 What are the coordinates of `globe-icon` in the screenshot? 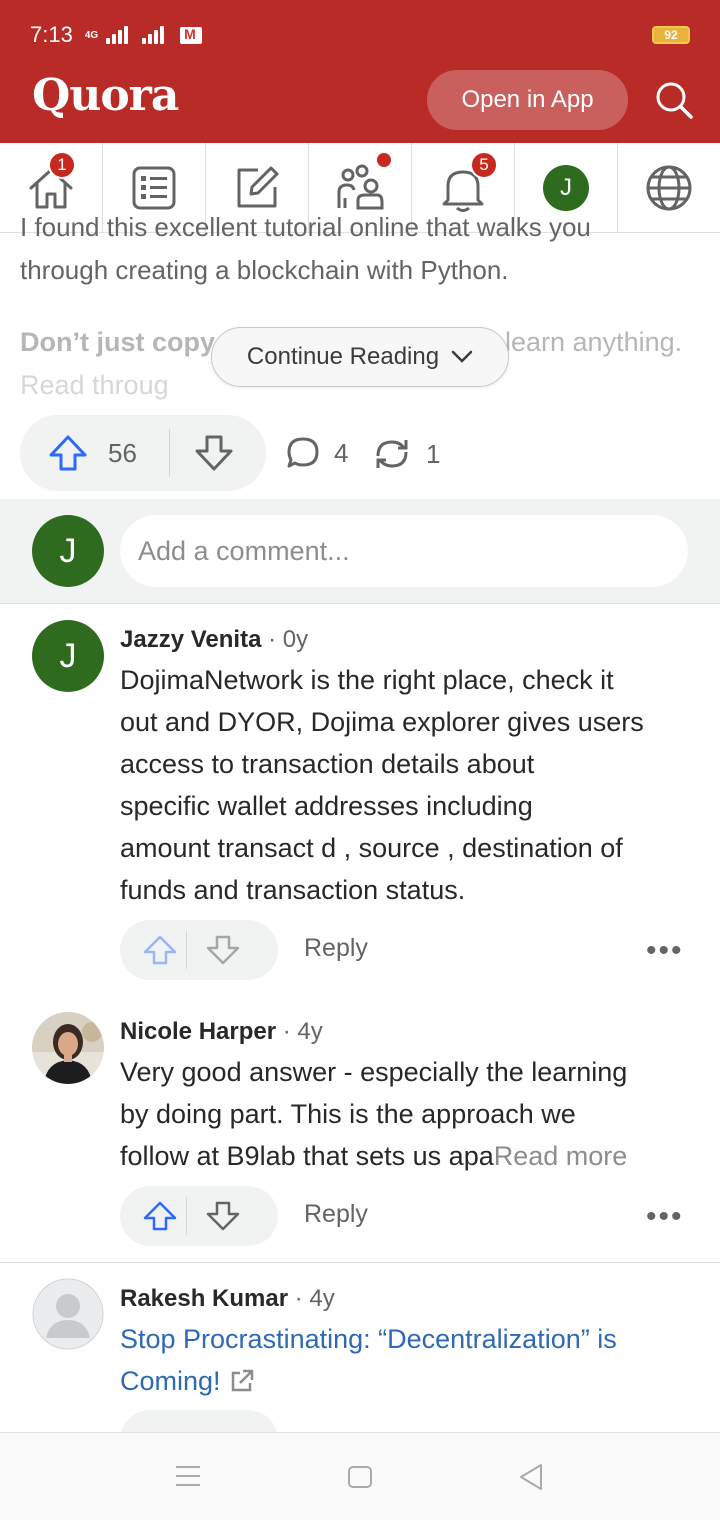 It's located at (669, 187).